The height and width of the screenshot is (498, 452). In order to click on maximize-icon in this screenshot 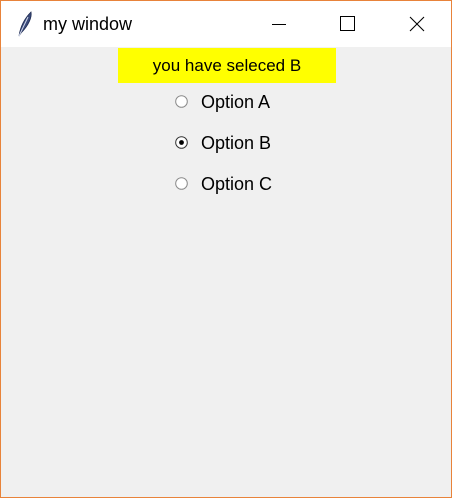, I will do `click(347, 23)`.